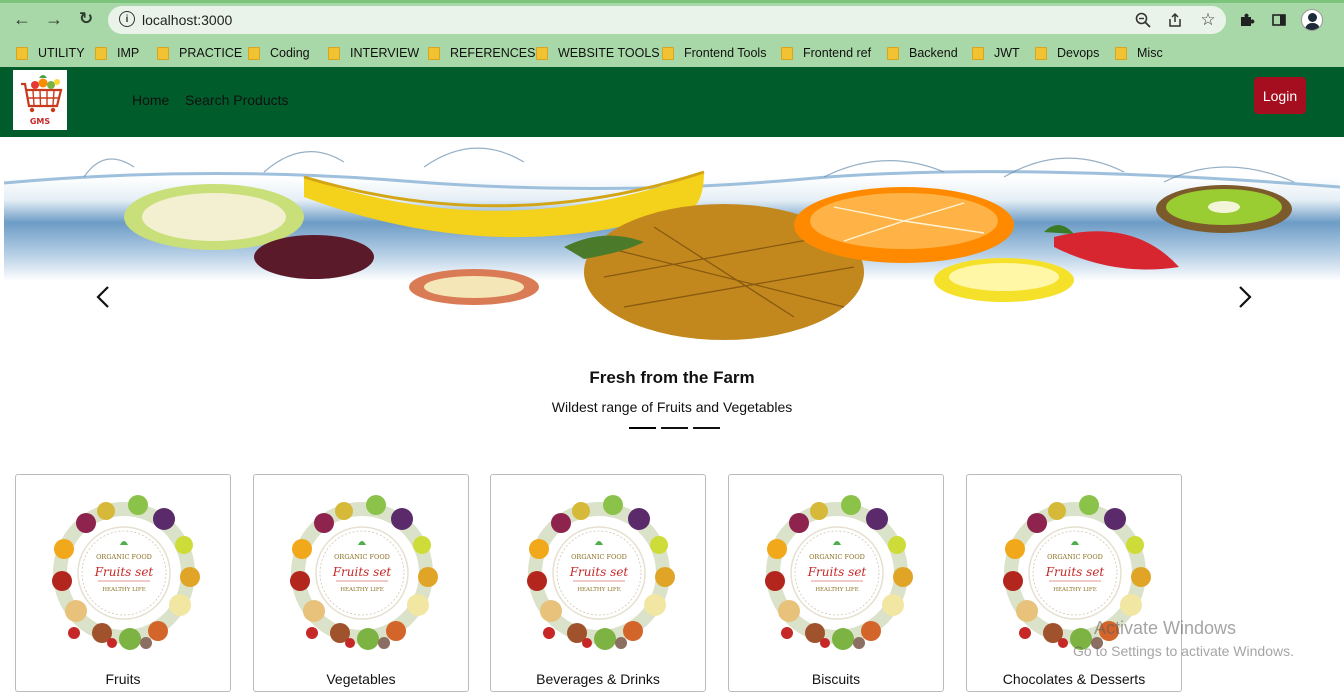 The height and width of the screenshot is (696, 1344). What do you see at coordinates (123, 679) in the screenshot?
I see `category-label: Fruits` at bounding box center [123, 679].